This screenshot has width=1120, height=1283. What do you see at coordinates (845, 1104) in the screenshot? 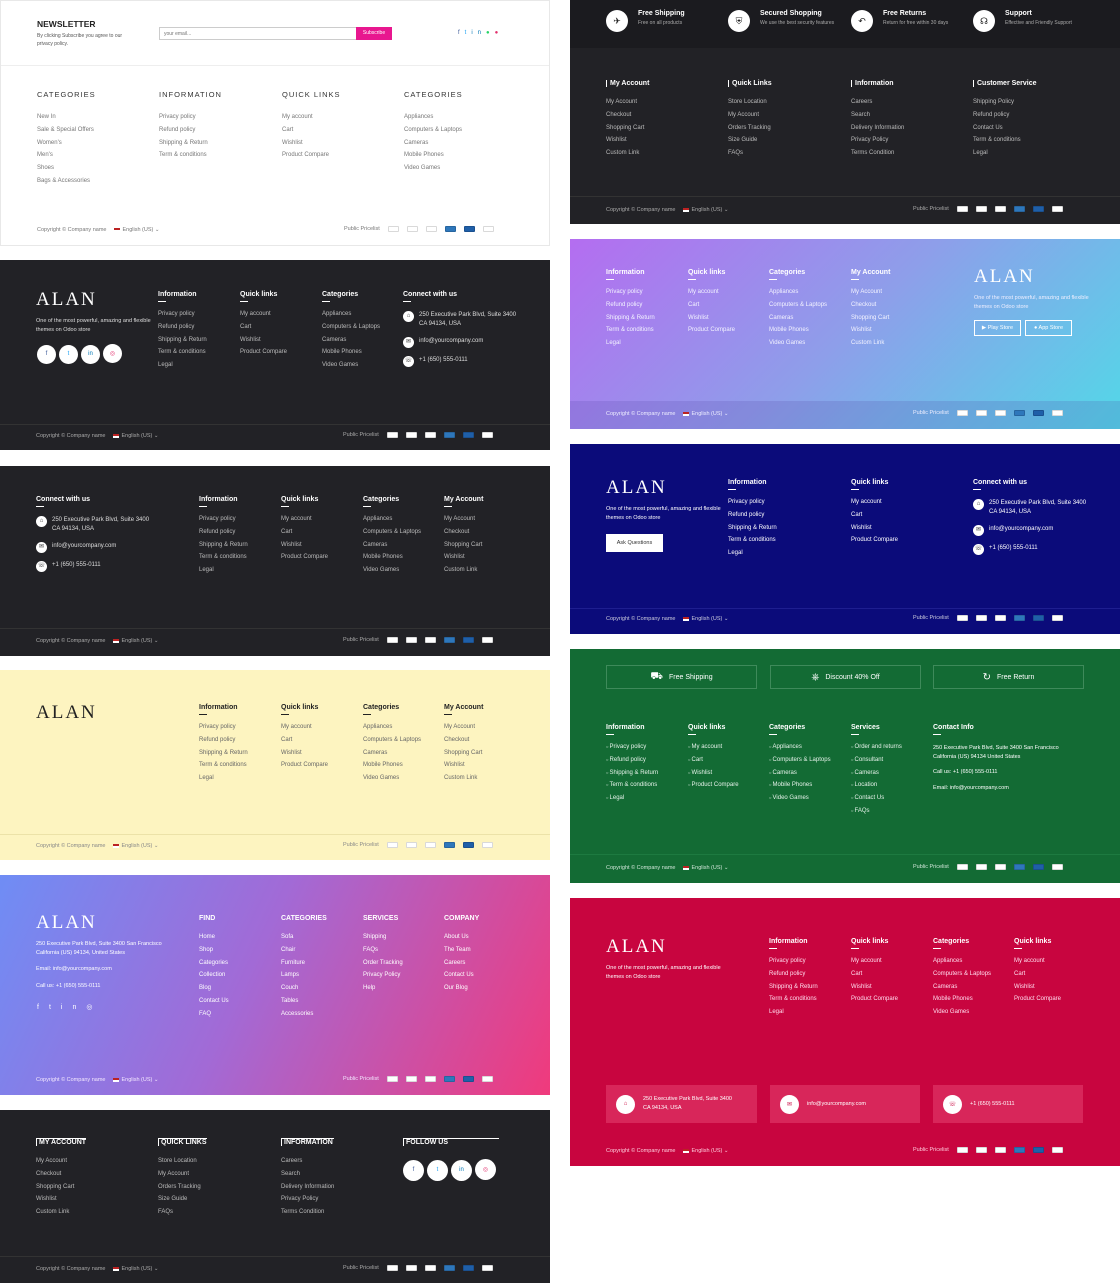
I see `email-box: ✉ info@yourcompany.com` at bounding box center [845, 1104].